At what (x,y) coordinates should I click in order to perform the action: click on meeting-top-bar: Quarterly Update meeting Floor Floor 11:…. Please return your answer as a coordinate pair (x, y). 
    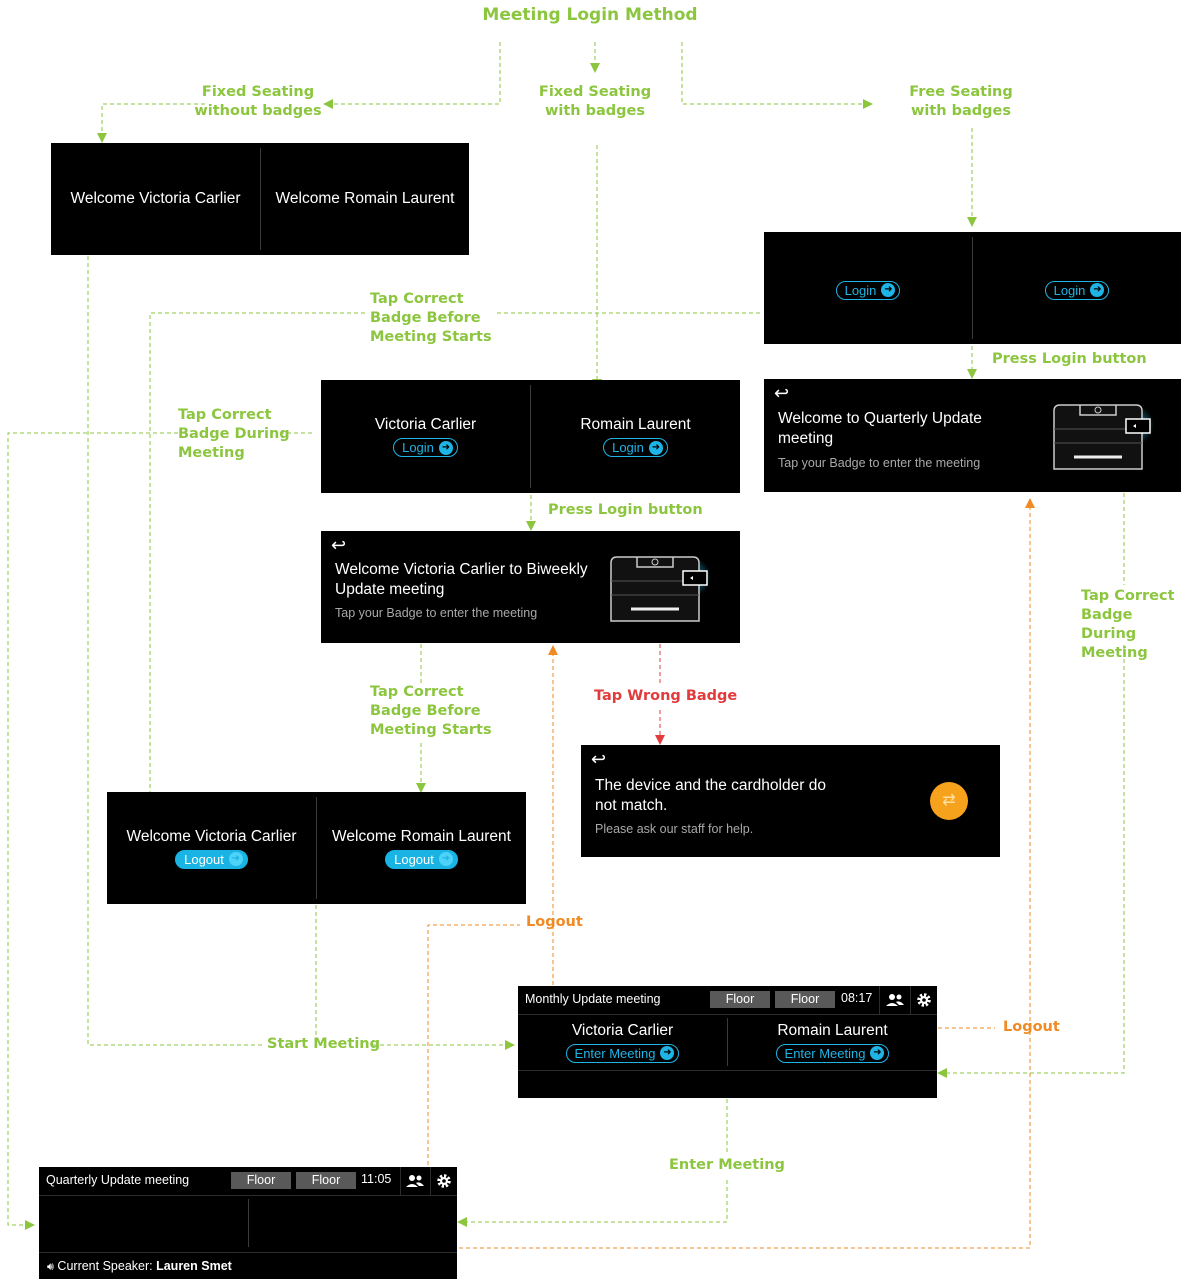
    Looking at the image, I should click on (248, 1181).